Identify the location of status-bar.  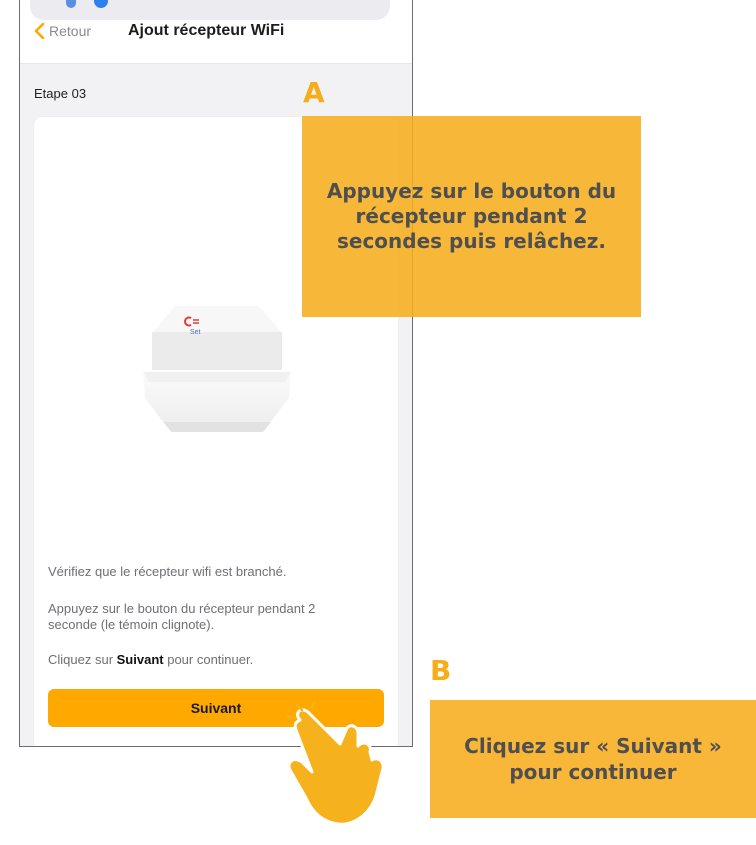
(210, 10).